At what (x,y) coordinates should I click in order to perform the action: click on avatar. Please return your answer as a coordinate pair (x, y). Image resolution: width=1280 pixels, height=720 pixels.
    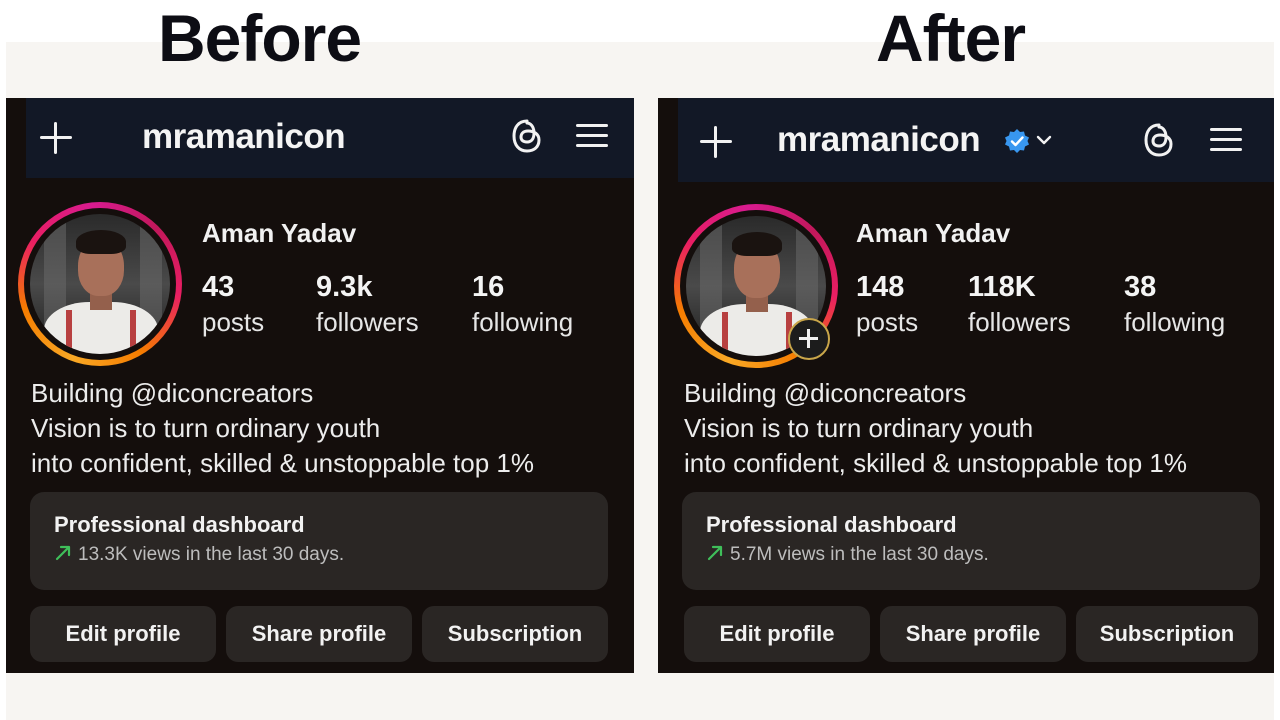
    Looking at the image, I should click on (100, 284).